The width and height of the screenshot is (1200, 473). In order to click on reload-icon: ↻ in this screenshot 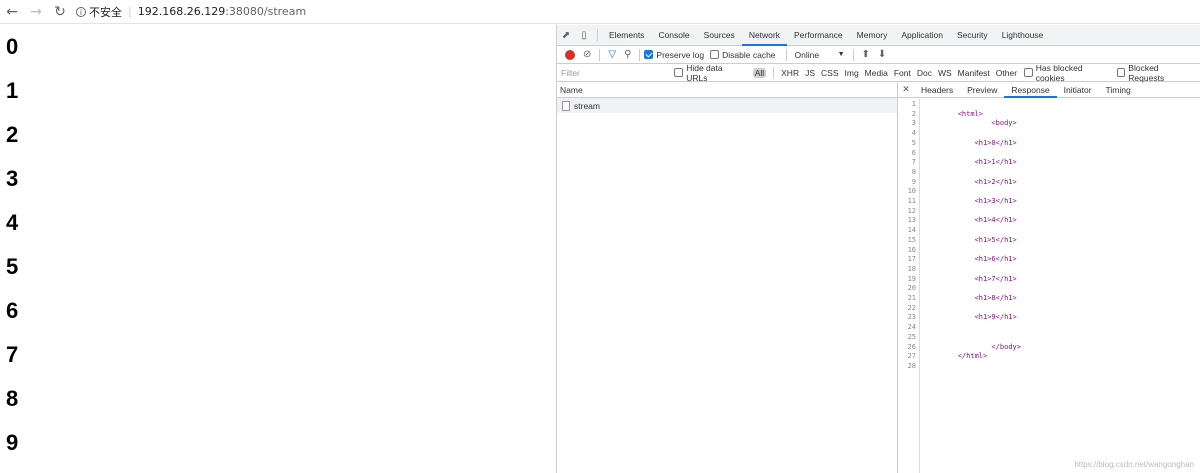, I will do `click(60, 12)`.